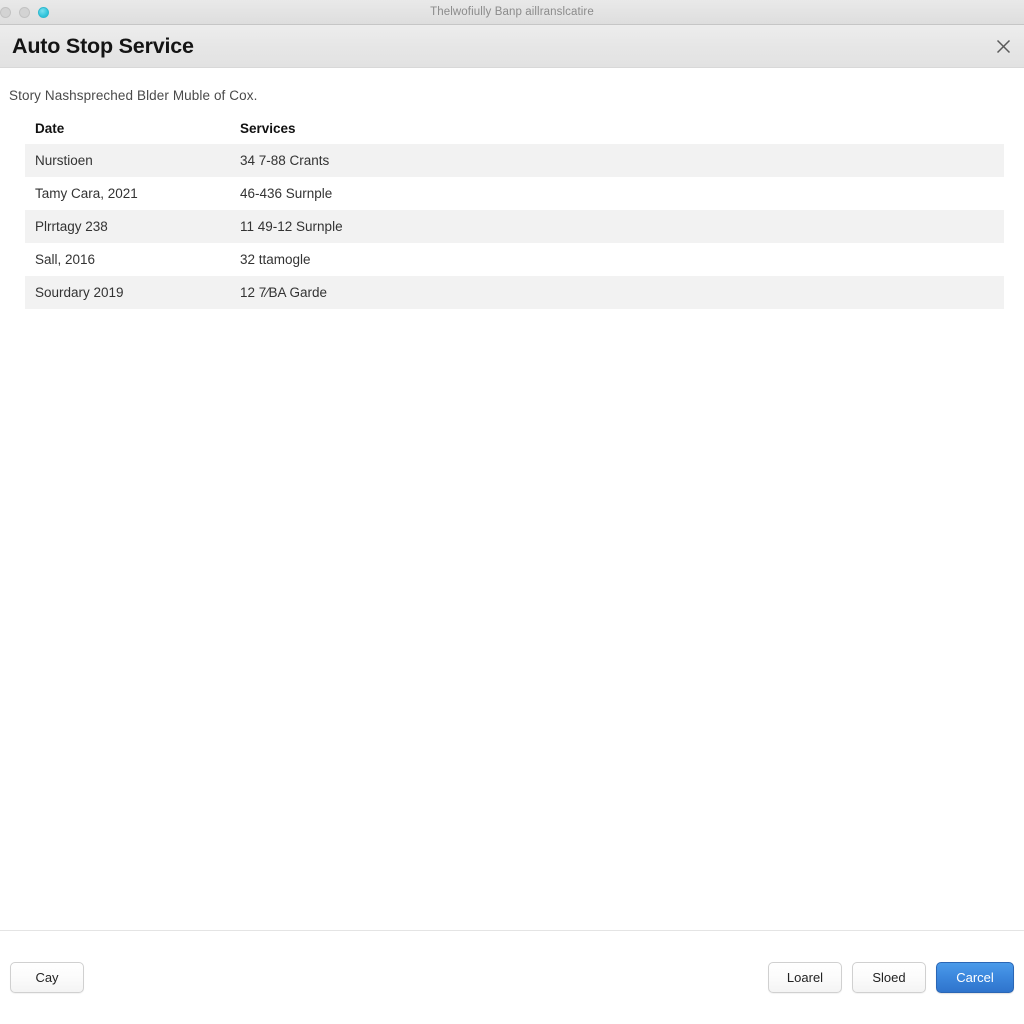  I want to click on page-title: Auto Stop Service, so click(103, 45).